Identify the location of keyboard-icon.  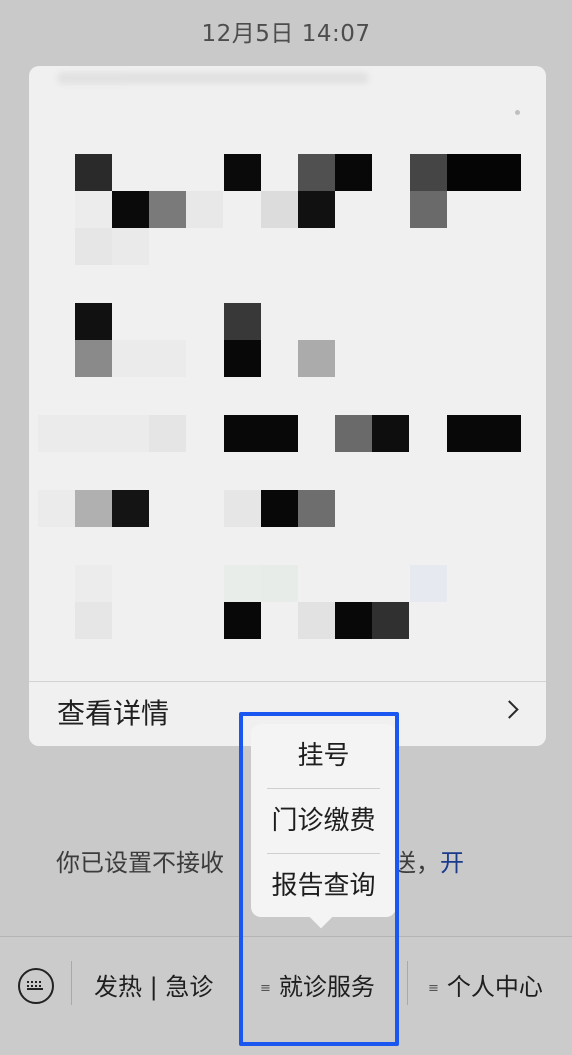
(36, 986).